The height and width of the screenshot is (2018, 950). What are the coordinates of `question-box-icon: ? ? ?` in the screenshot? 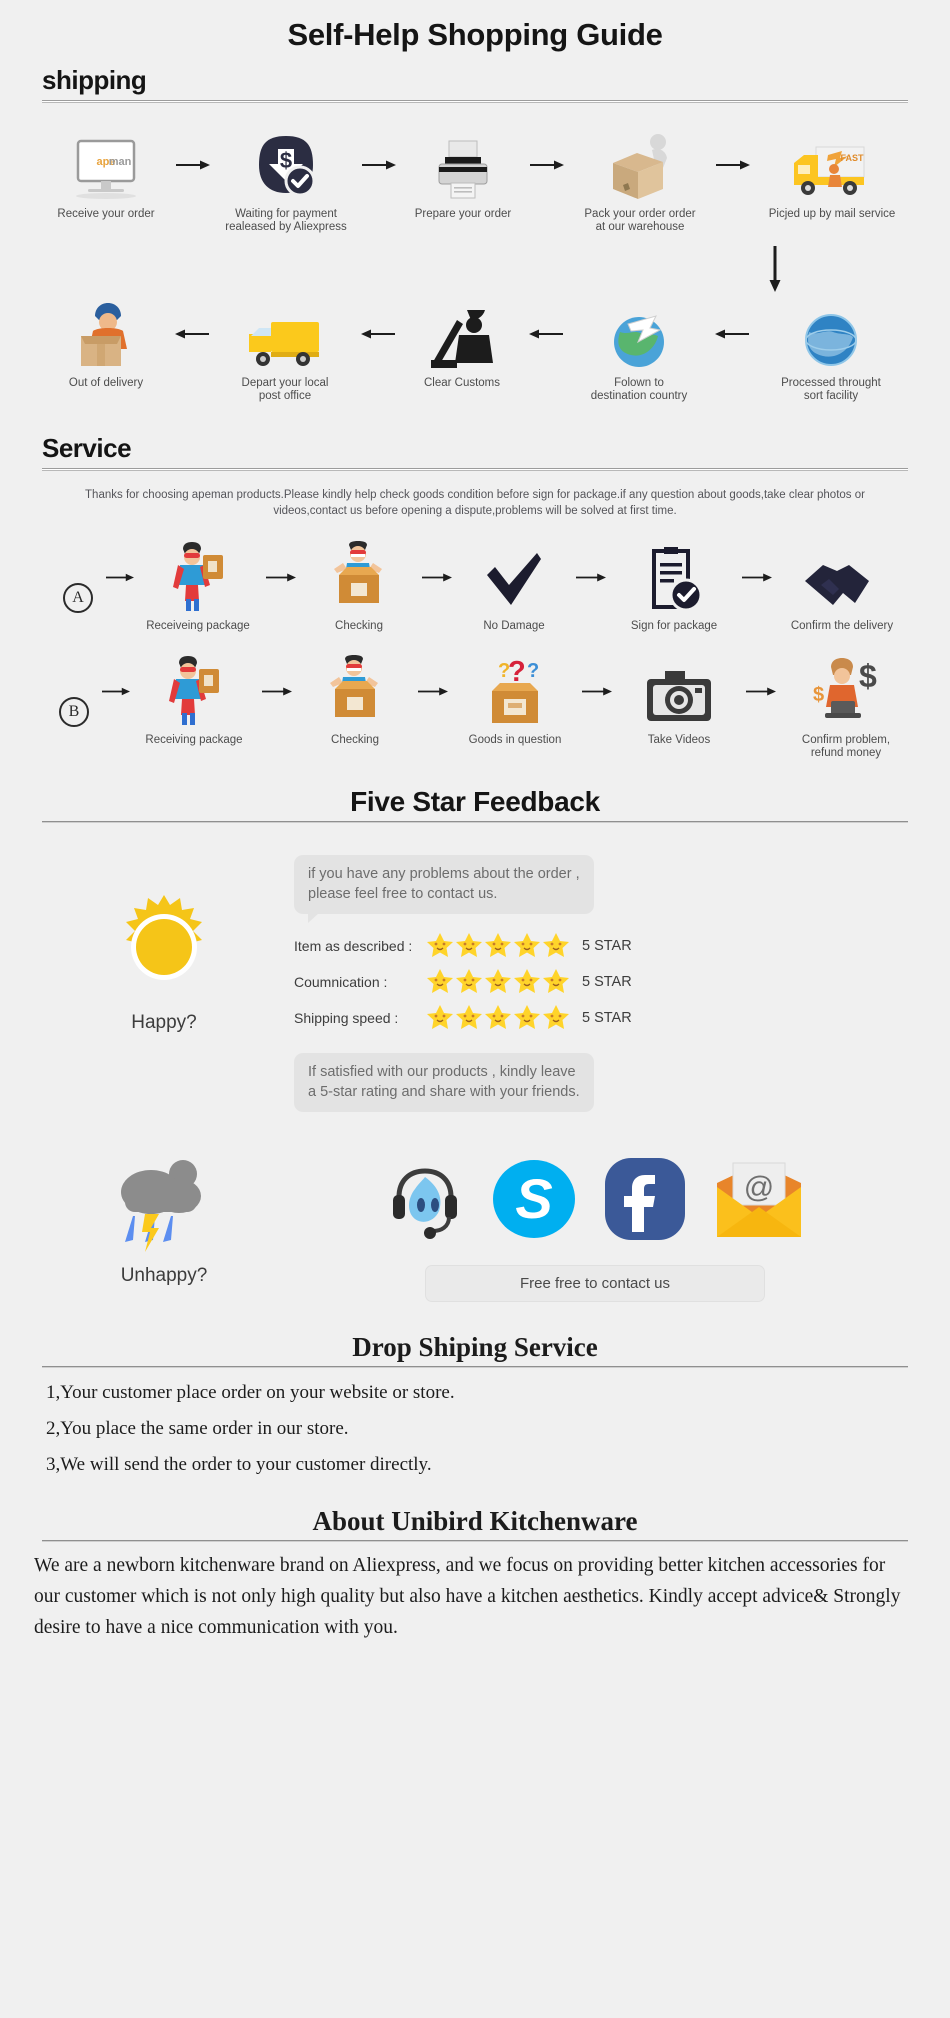 It's located at (515, 691).